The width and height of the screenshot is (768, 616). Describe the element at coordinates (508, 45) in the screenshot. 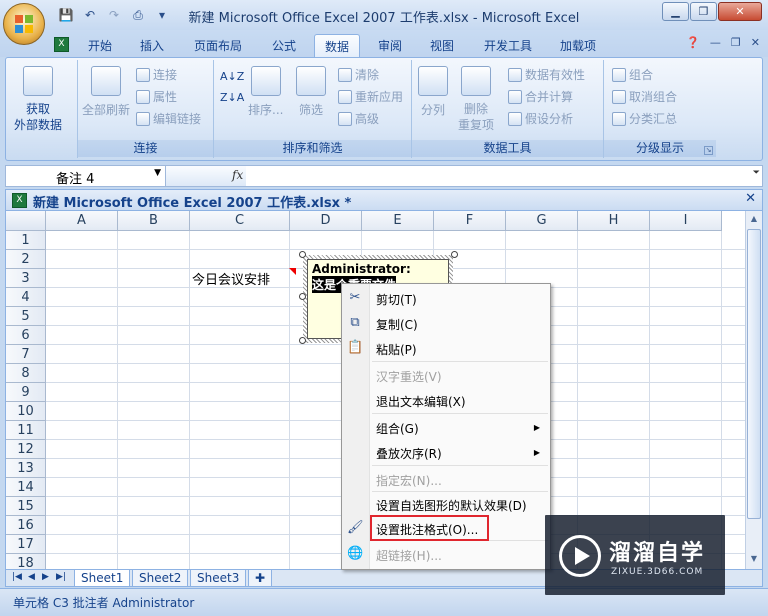

I see `tab-developer: 开发工具` at that location.